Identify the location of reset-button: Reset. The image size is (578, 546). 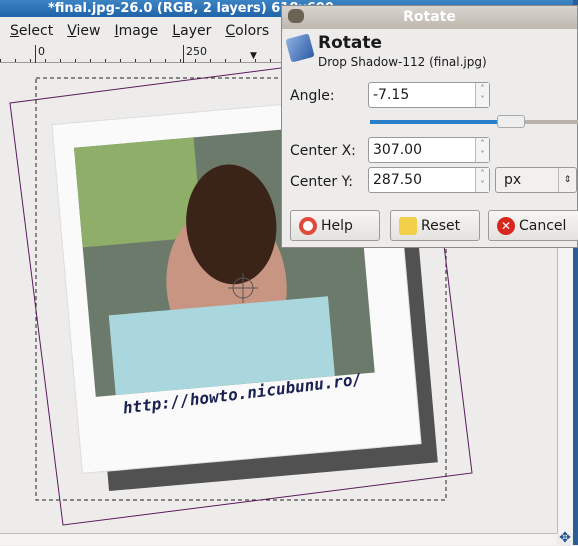
(435, 225).